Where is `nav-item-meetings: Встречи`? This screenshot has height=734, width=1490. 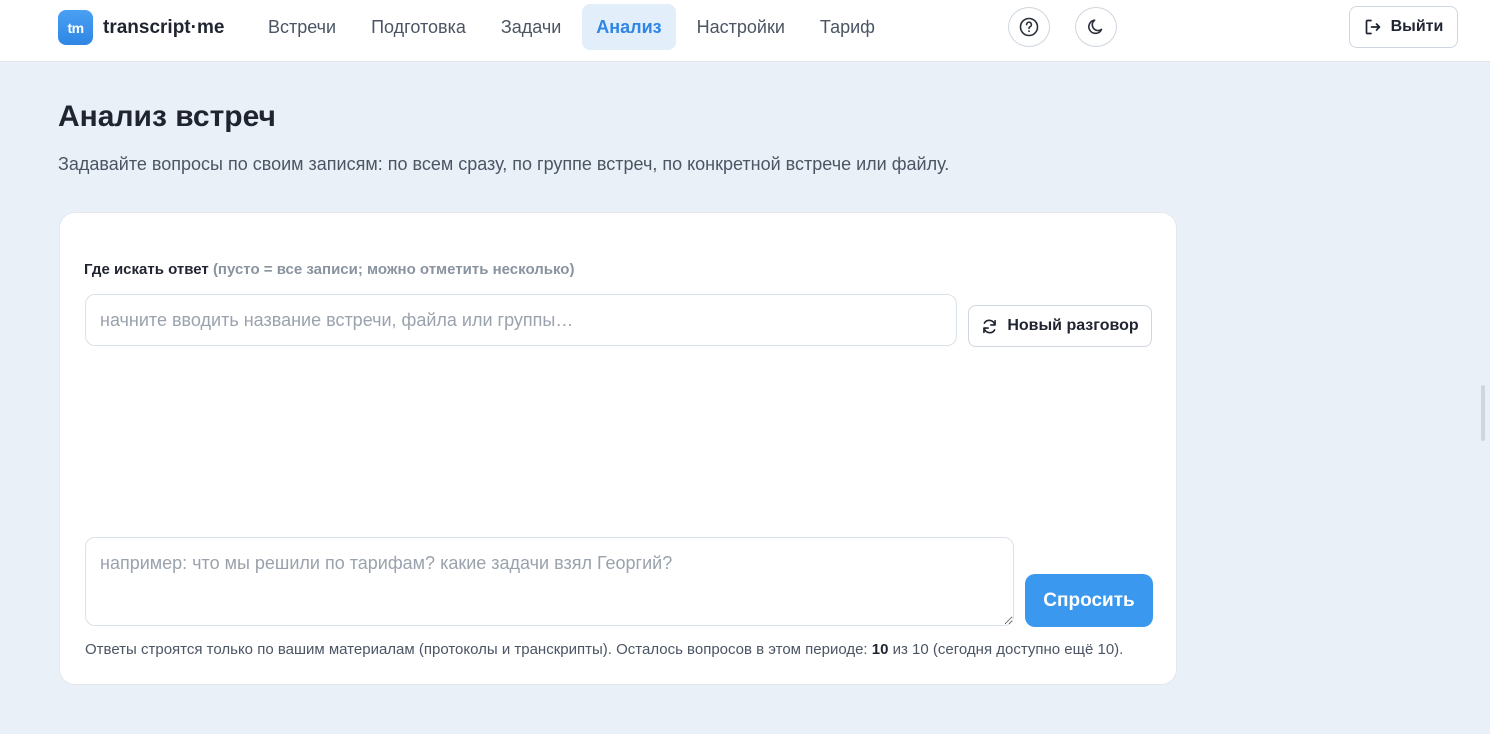 nav-item-meetings: Встречи is located at coordinates (302, 27).